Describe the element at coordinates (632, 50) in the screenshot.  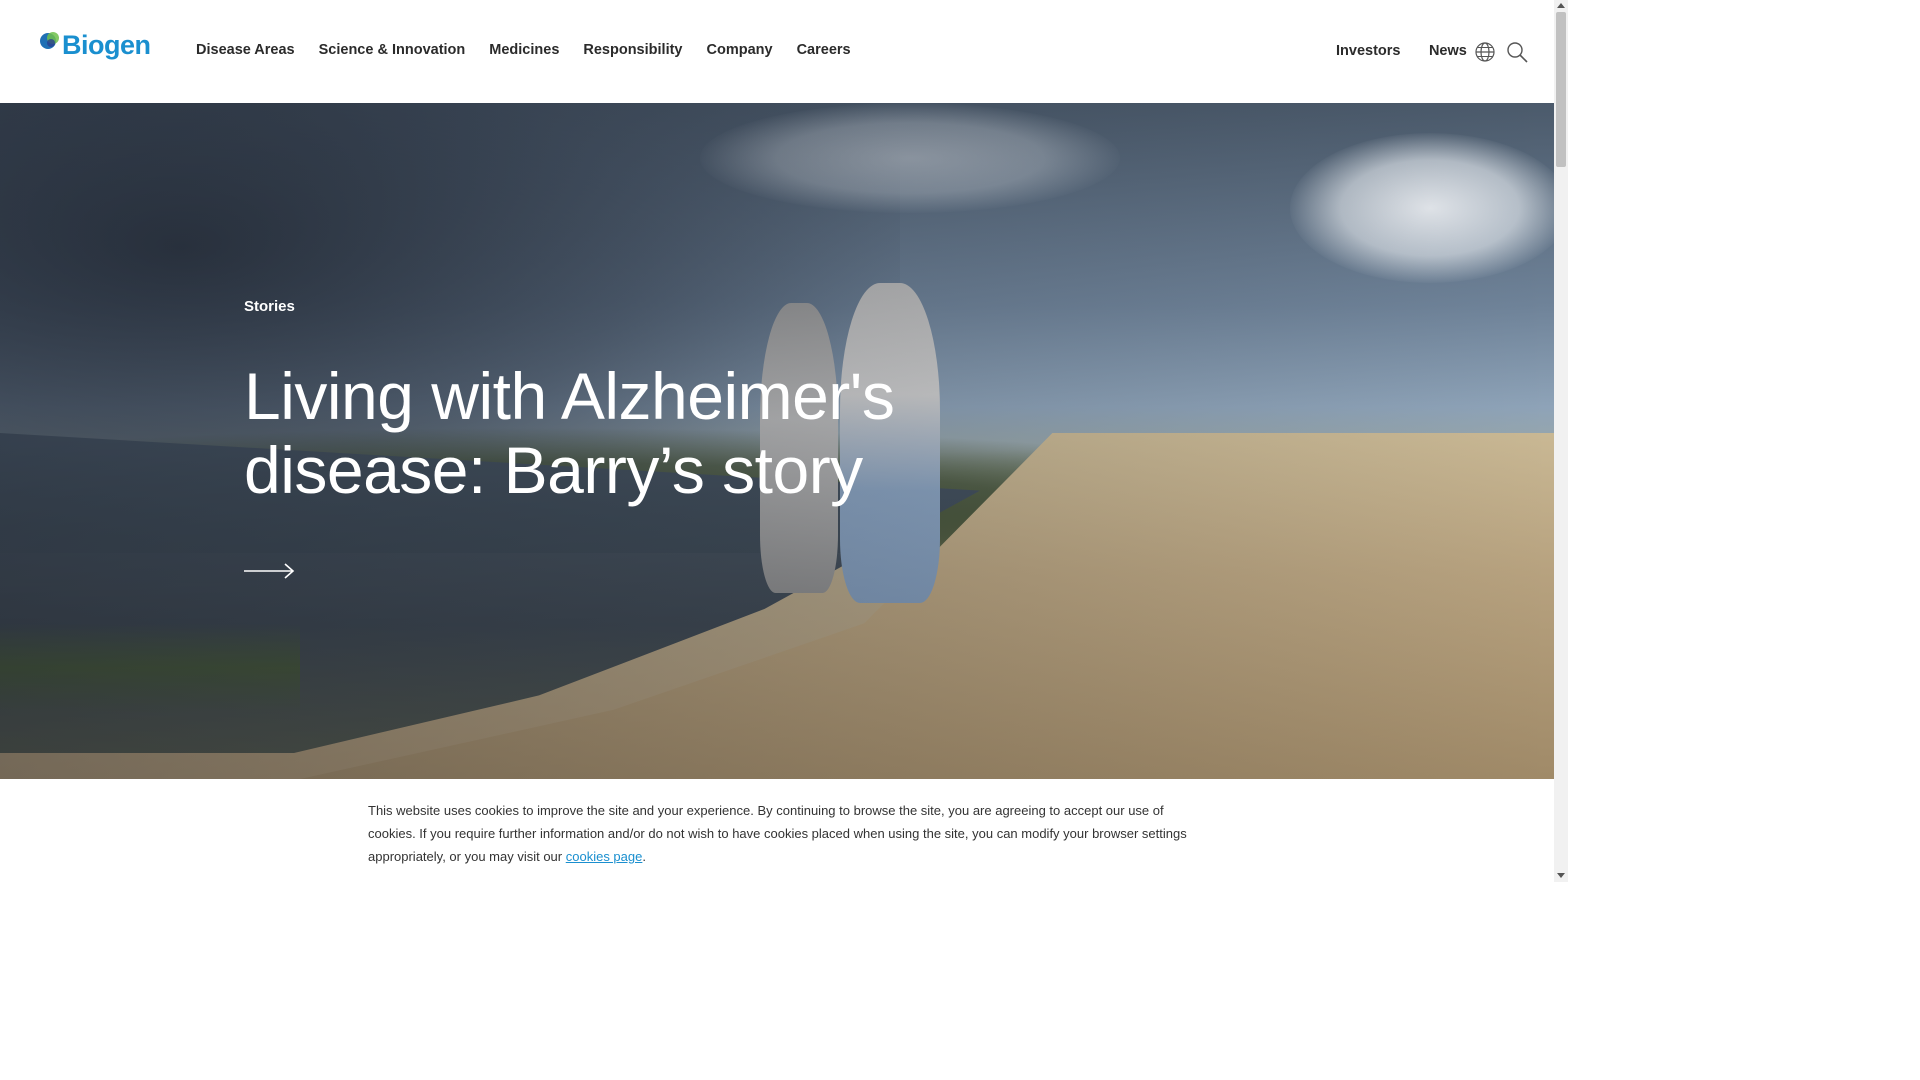
I see `nav-item-responsibility: Responsibility` at that location.